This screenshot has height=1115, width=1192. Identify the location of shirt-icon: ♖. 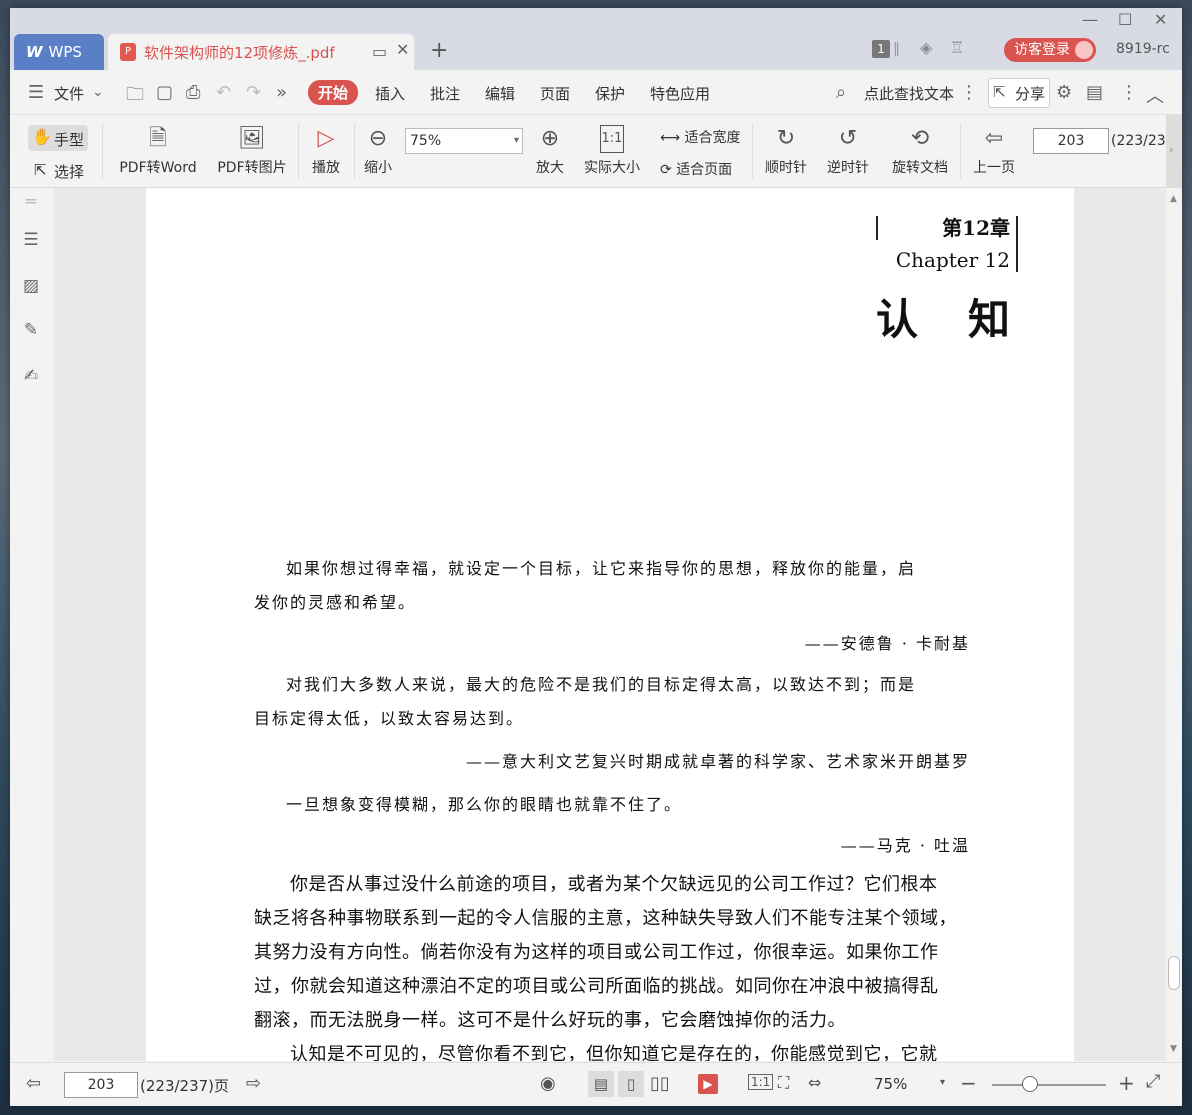
(957, 47).